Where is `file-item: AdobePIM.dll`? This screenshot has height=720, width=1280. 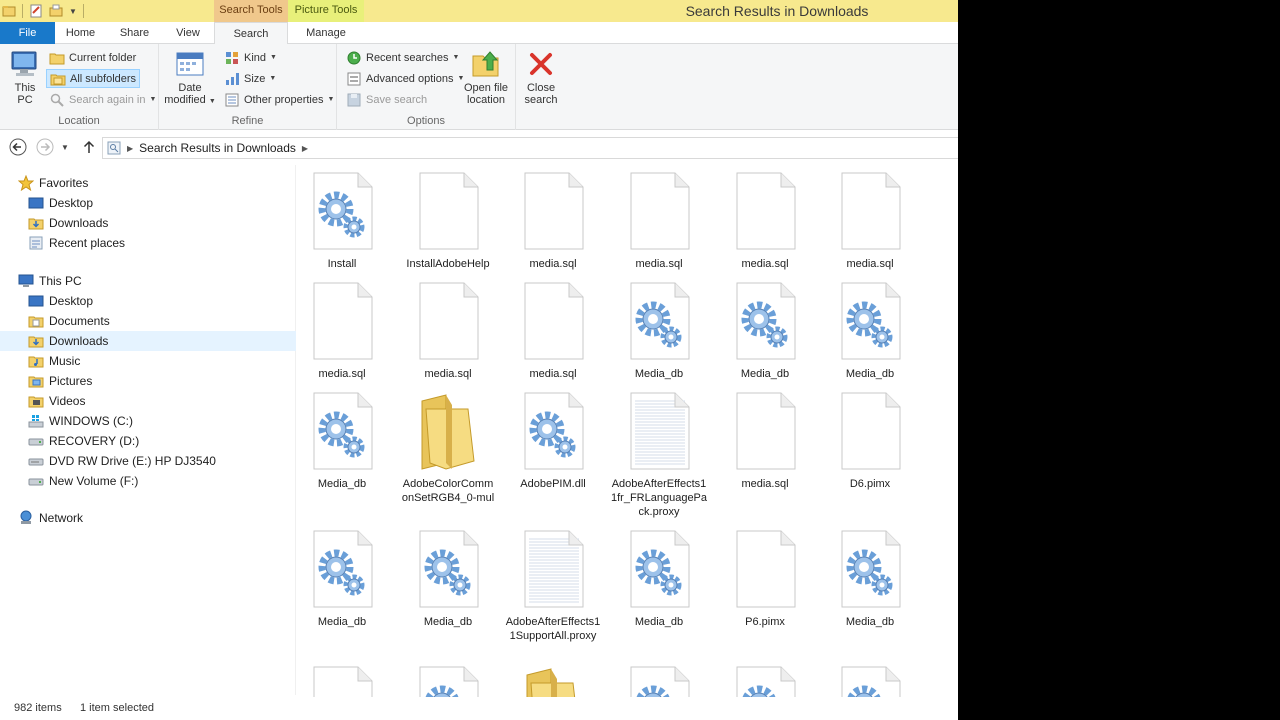
file-item: AdobePIM.dll is located at coordinates (553, 441).